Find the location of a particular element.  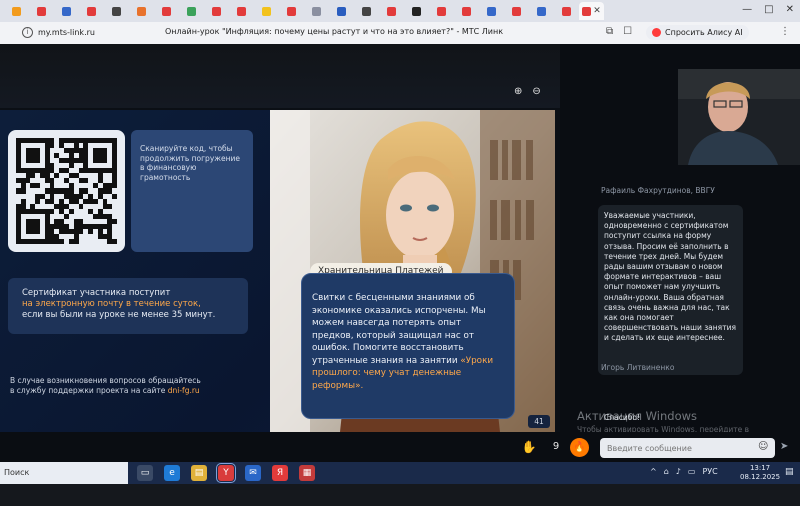

clock-time: 13:17 is located at coordinates (760, 468).